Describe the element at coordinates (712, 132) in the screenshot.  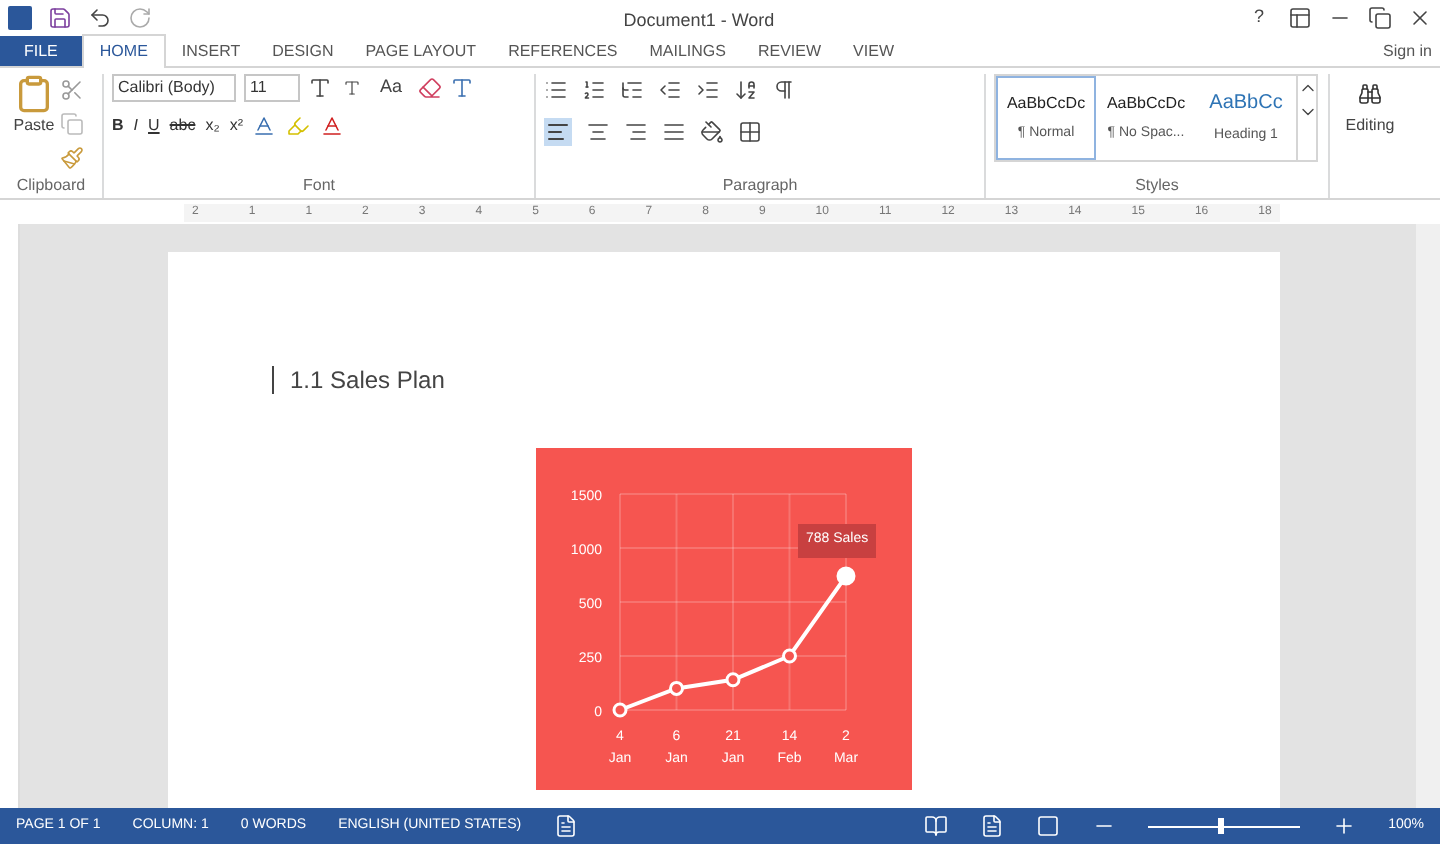
I see `shading-icon` at that location.